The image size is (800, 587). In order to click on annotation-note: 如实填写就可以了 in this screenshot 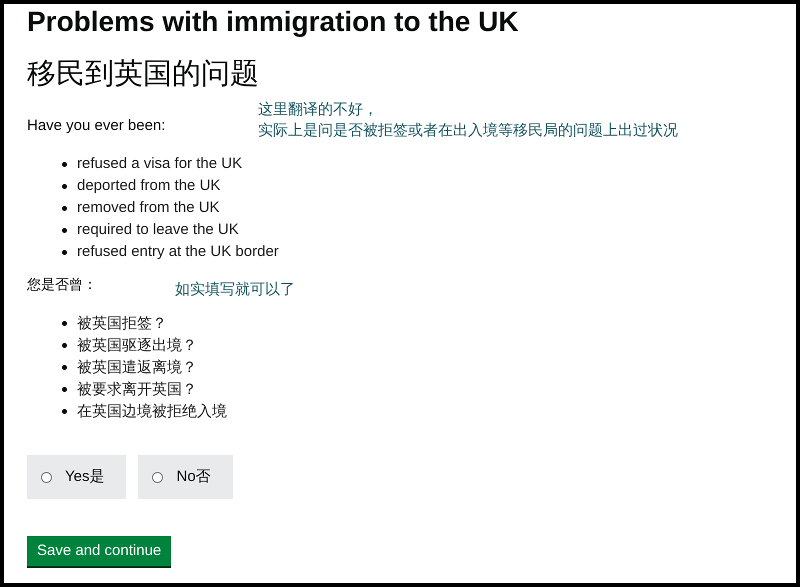, I will do `click(235, 289)`.